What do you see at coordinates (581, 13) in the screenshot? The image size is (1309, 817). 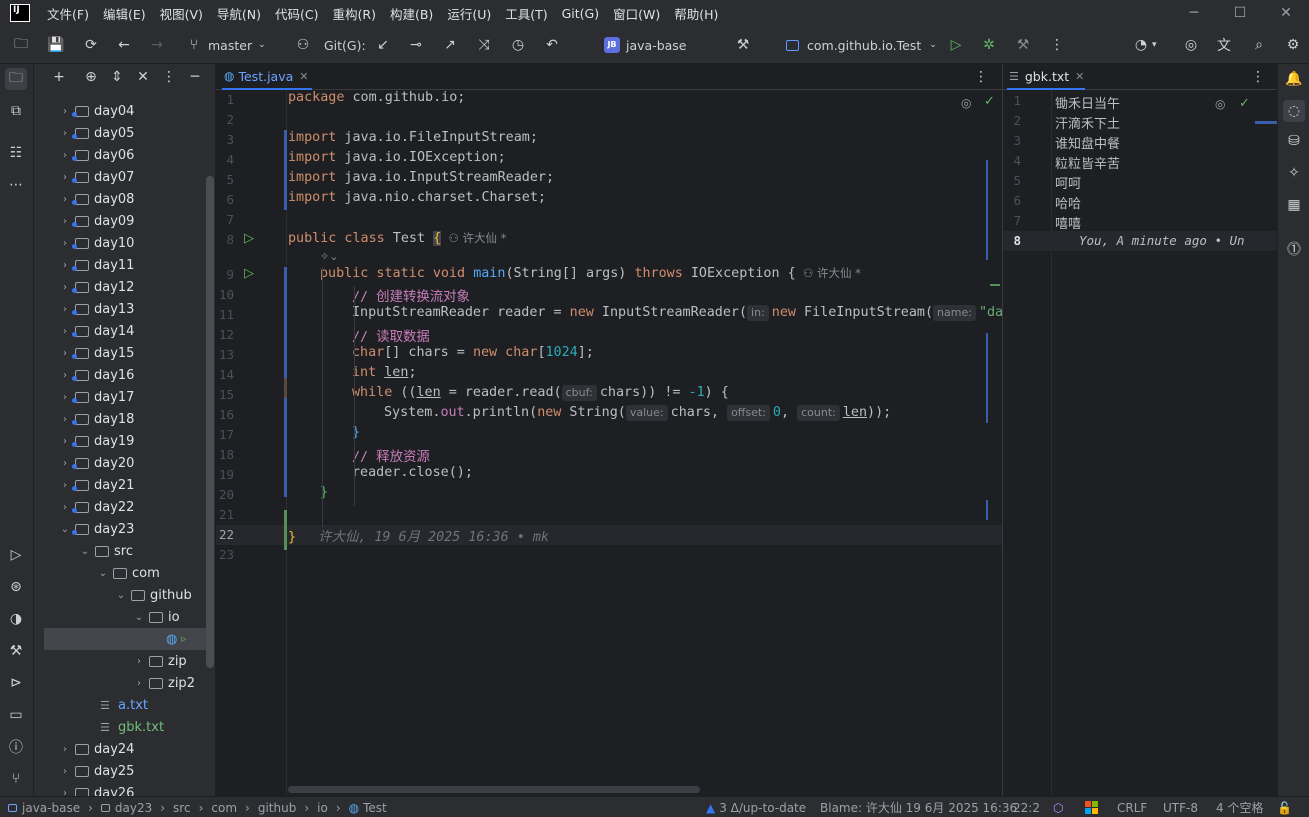 I see `menu-git: Git(G)` at bounding box center [581, 13].